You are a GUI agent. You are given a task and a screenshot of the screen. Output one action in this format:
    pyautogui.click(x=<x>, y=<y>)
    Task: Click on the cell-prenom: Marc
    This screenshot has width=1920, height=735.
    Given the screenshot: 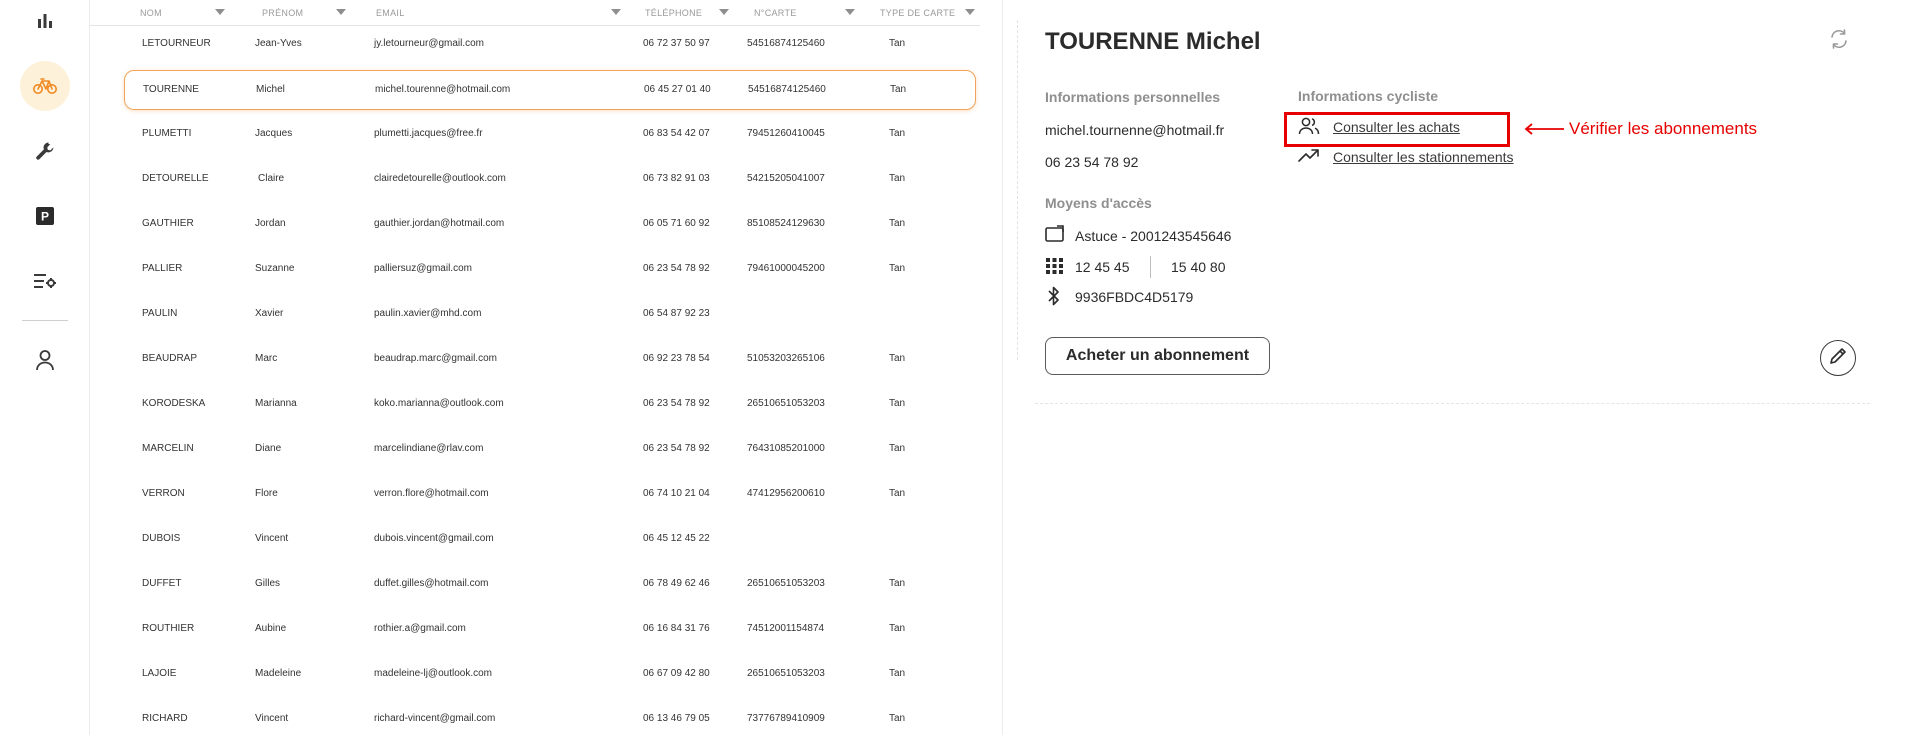 What is the action you would take?
    pyautogui.click(x=266, y=358)
    